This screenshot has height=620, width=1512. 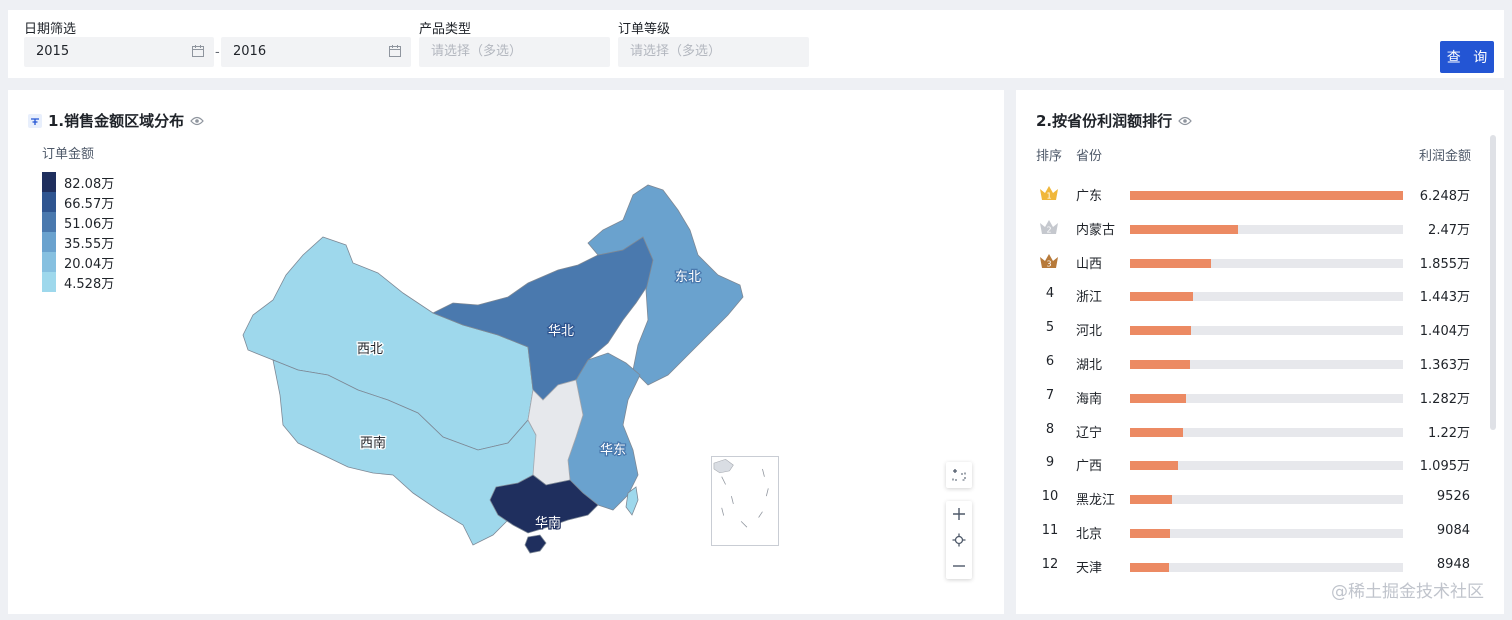 I want to click on rank-scrollbar, so click(x=1493, y=282).